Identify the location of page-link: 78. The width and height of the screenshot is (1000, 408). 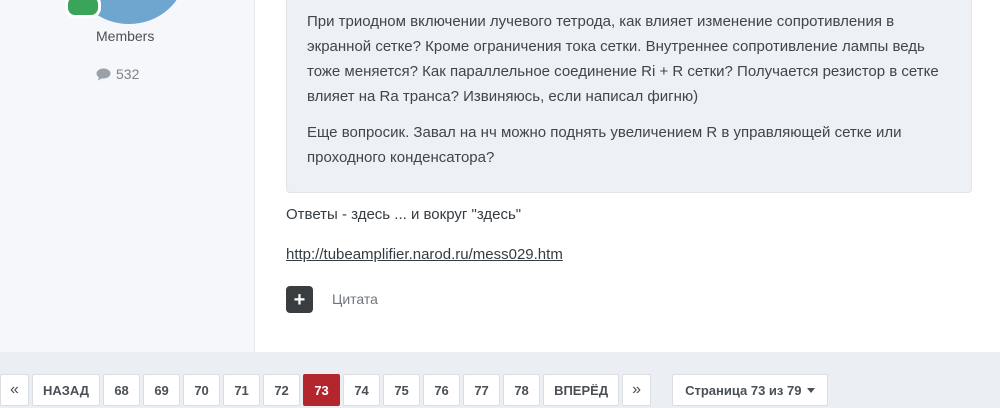
(522, 390).